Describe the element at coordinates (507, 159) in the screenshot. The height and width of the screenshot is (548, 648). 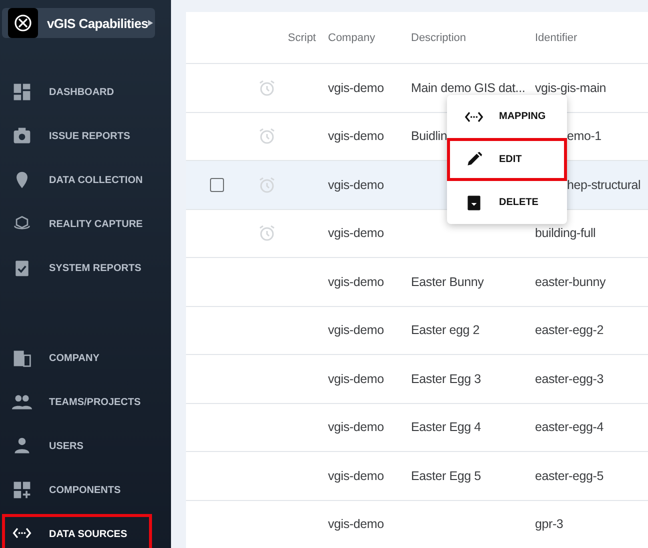
I see `menu-item: EDIT` at that location.